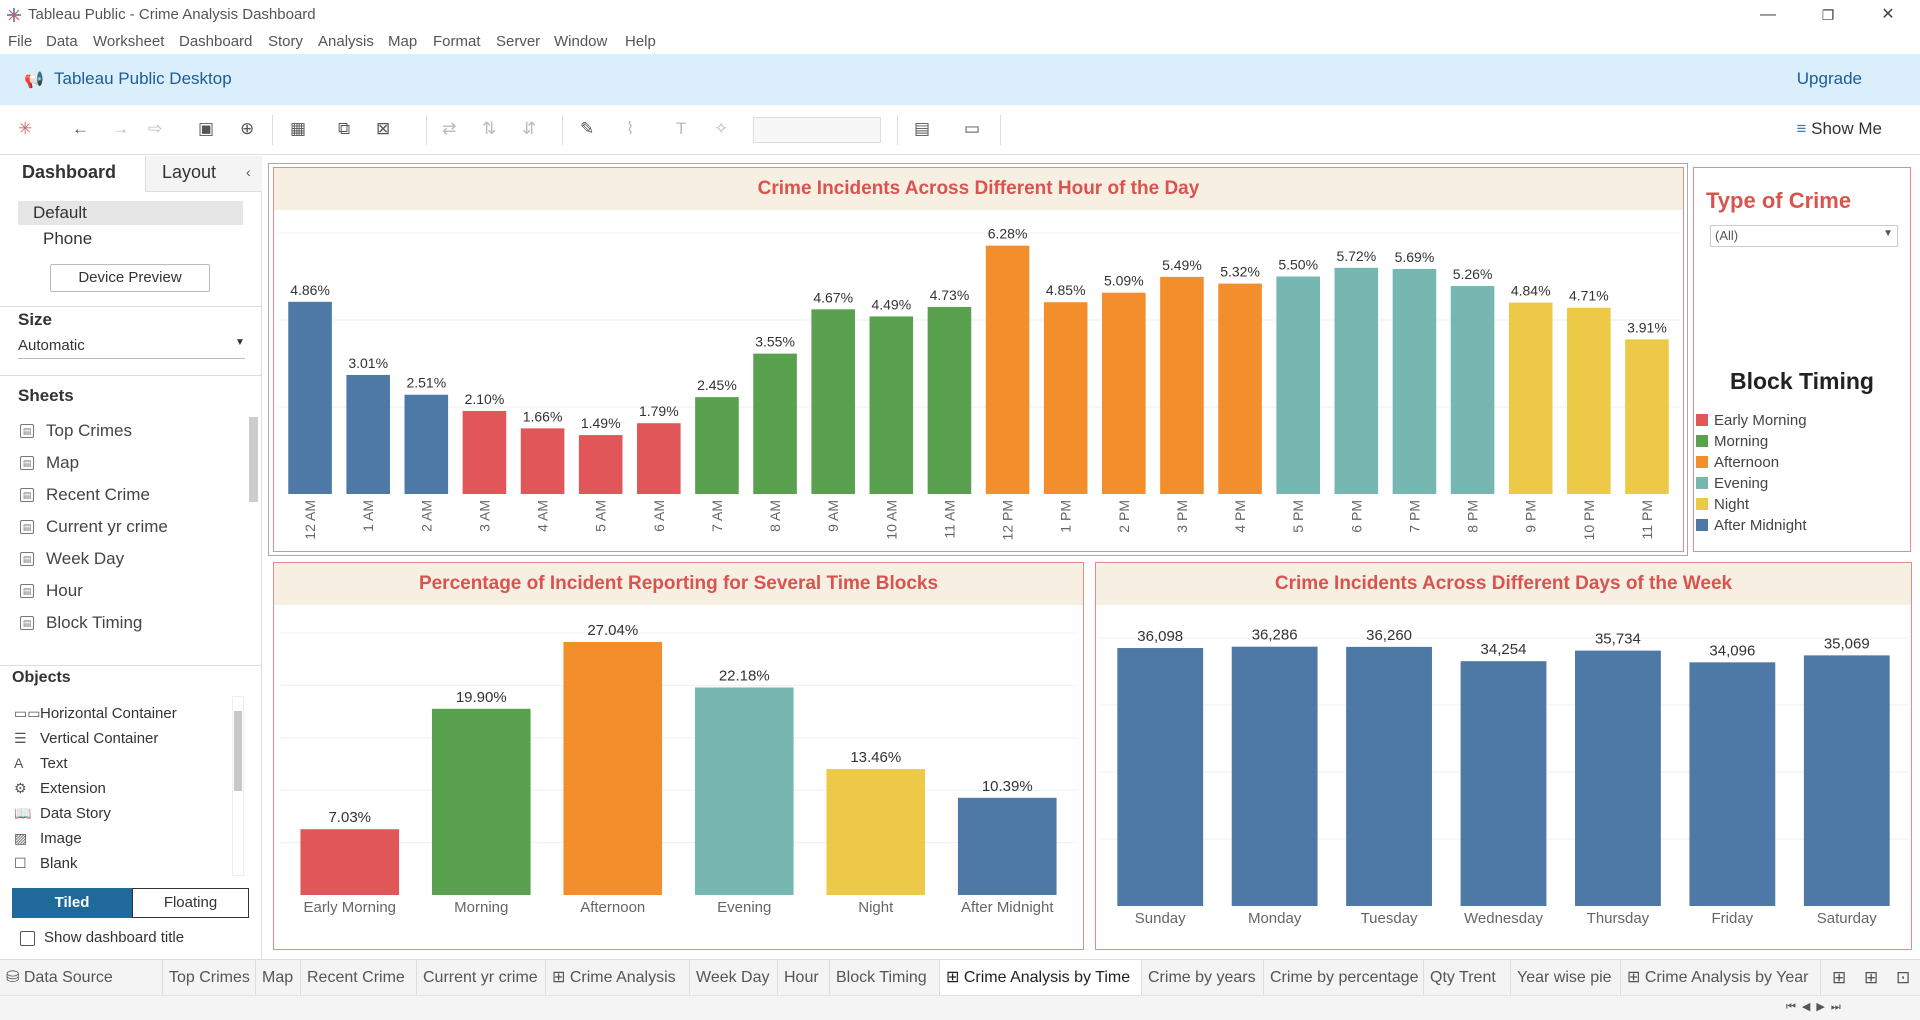 This screenshot has height=1020, width=1920. I want to click on upgrade-link: Upgrade, so click(1829, 79).